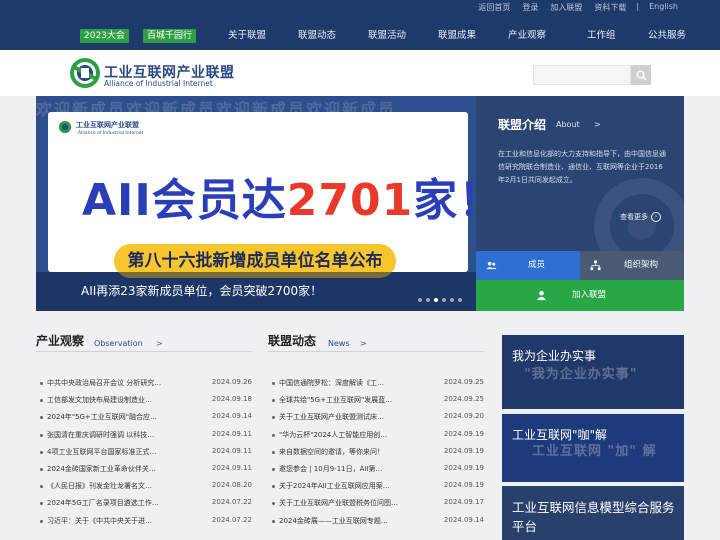 The width and height of the screenshot is (720, 540). I want to click on promo-industrial-explained: 工业互联网"咖"解 工业互联网 "加" 解, so click(593, 448).